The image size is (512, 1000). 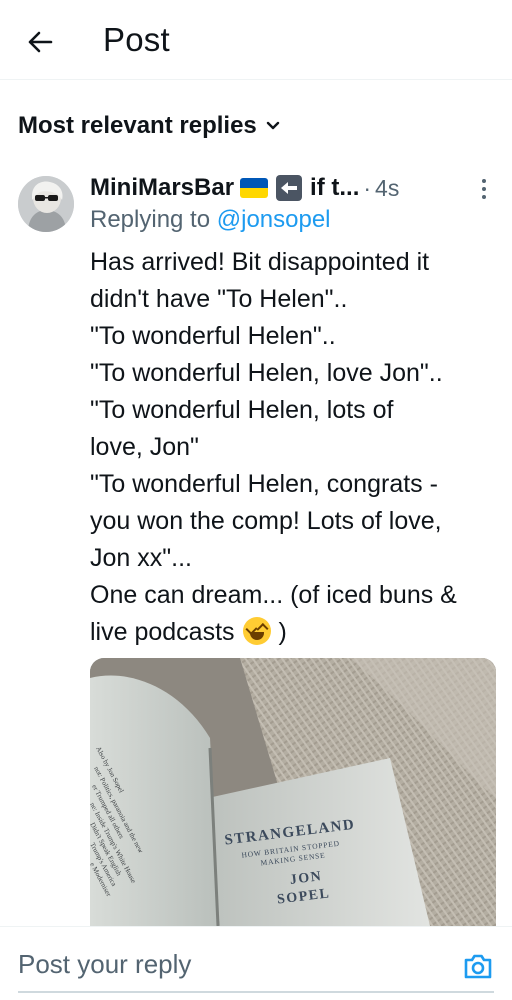 What do you see at coordinates (137, 125) in the screenshot?
I see `sort-label: Most relevant replies` at bounding box center [137, 125].